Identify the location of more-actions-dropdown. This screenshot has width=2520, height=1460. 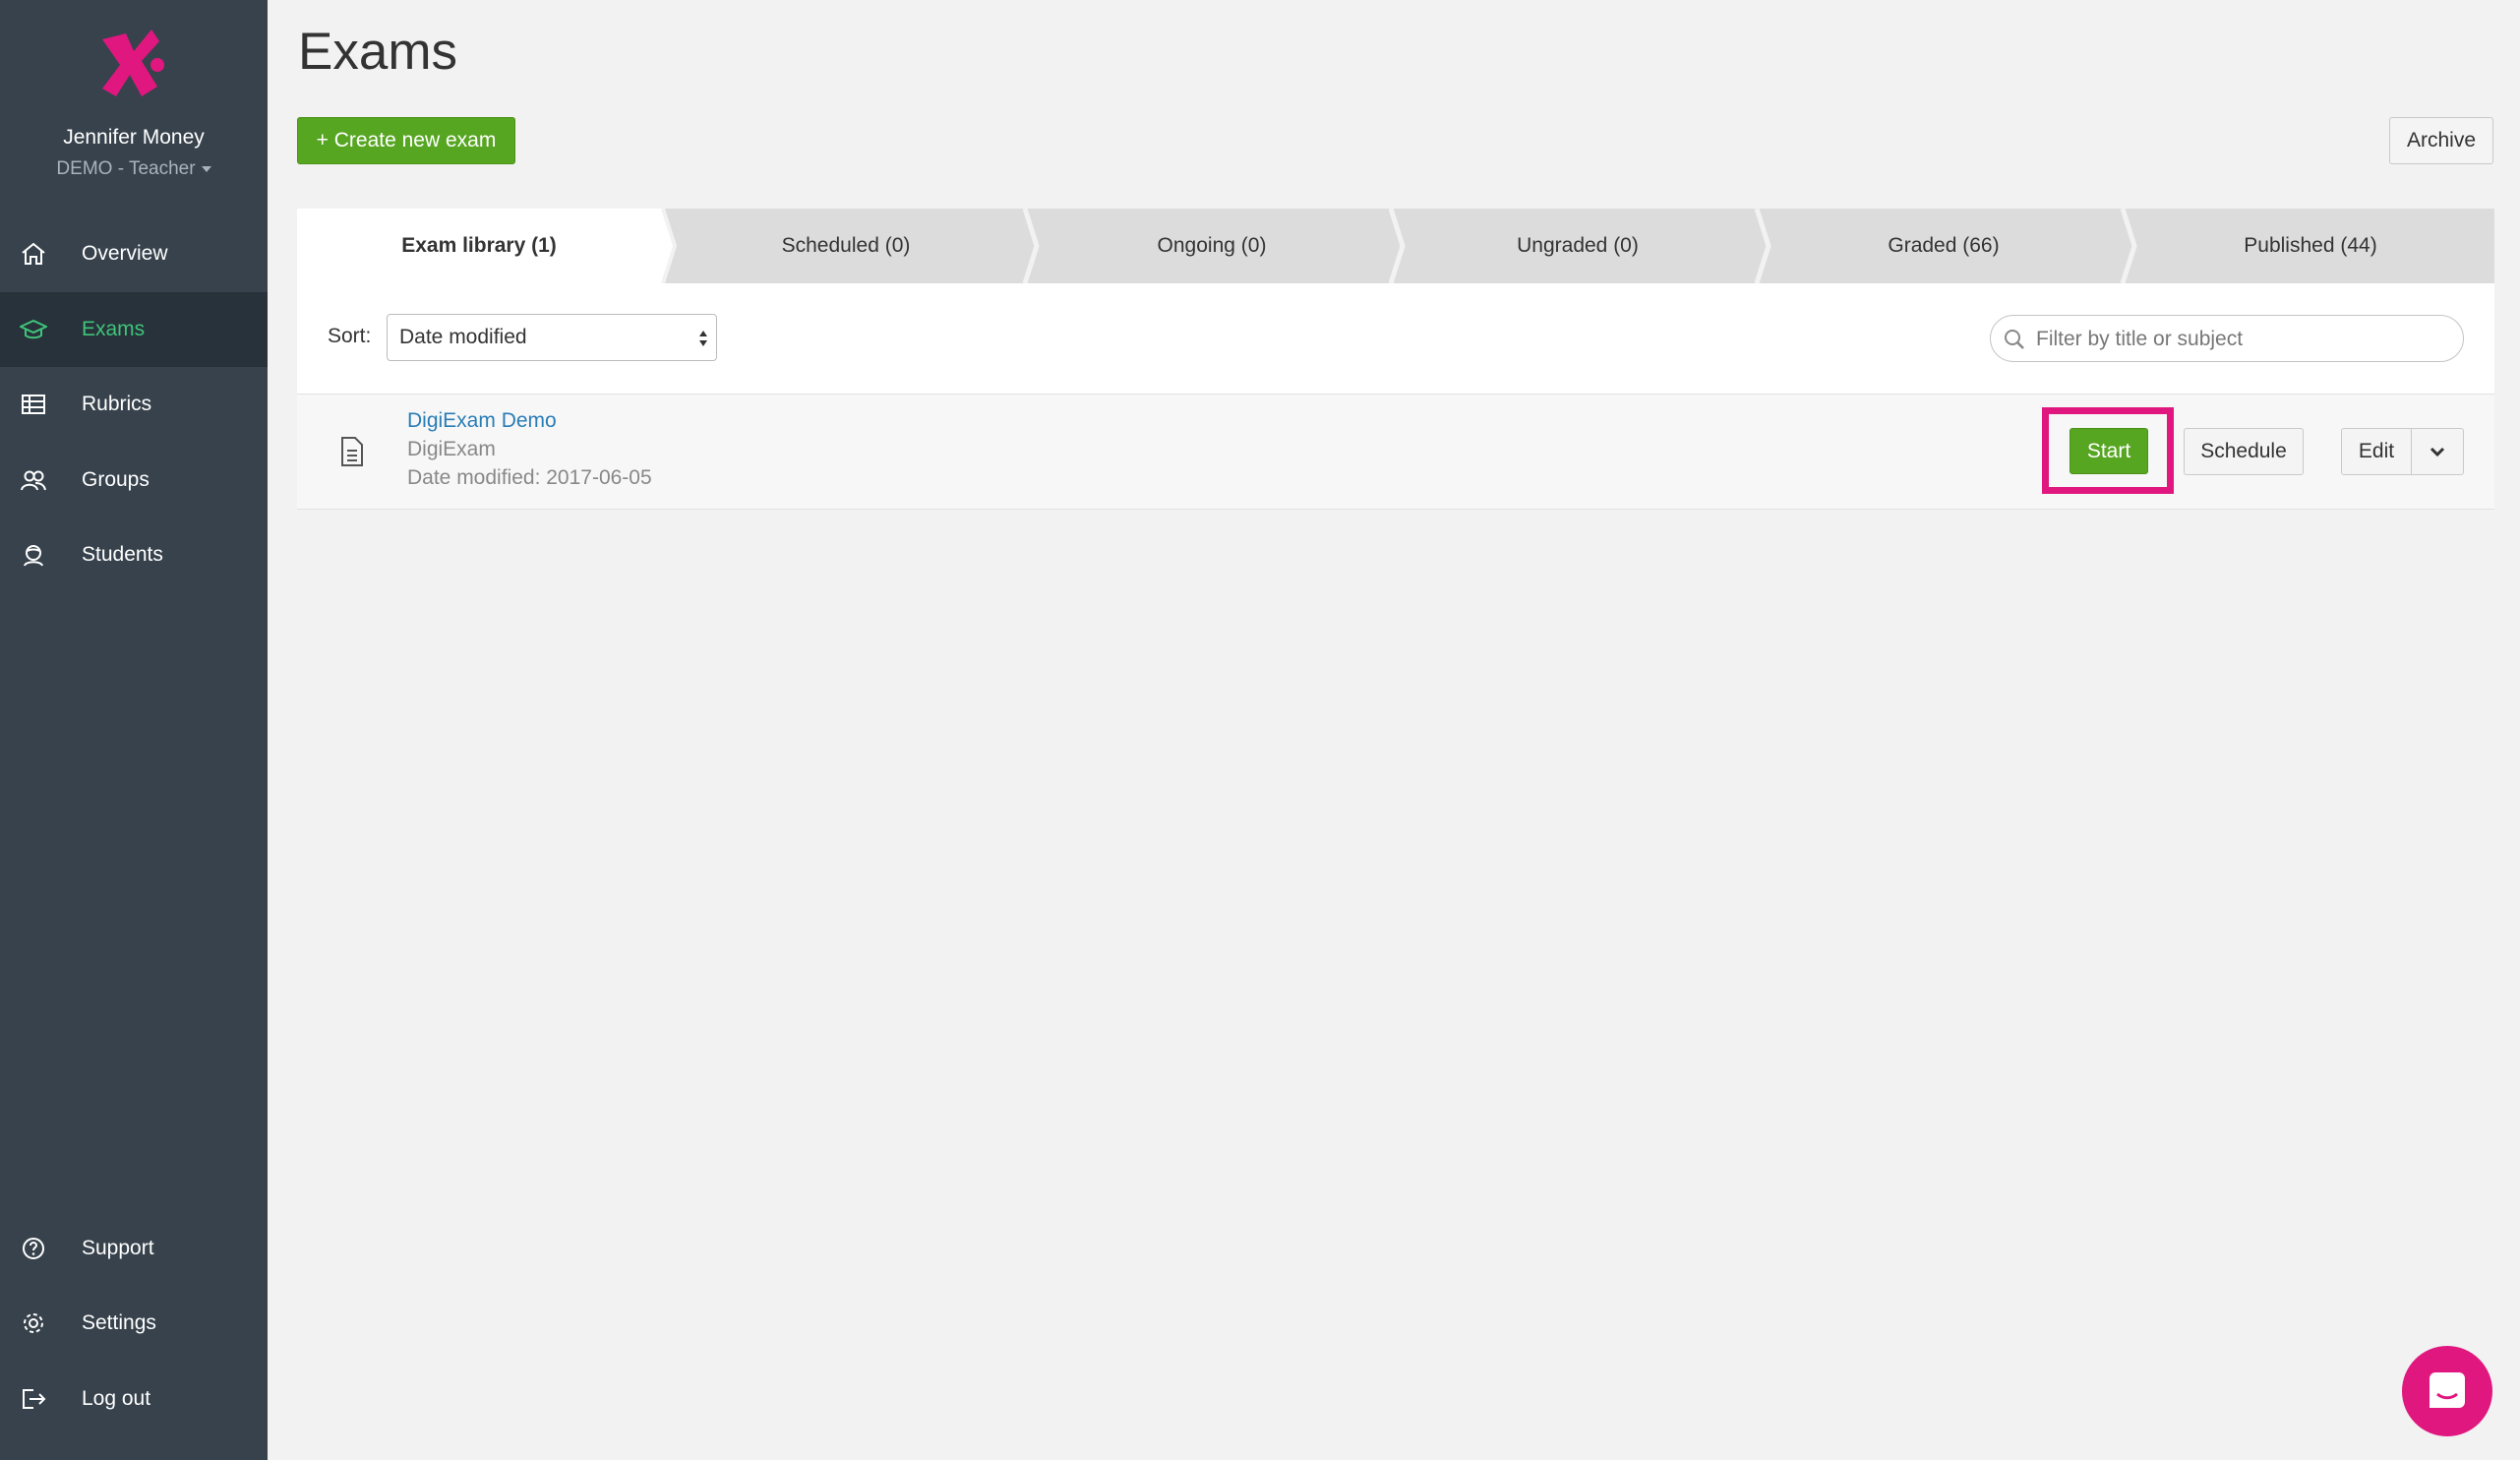
(2437, 451).